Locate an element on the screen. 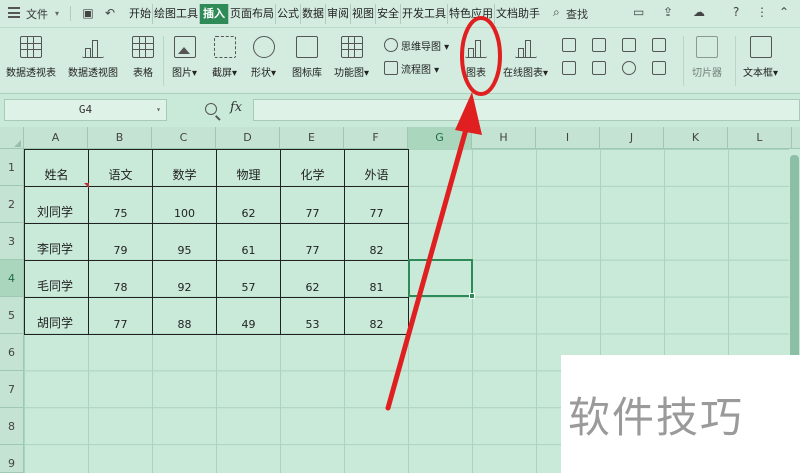  row-header: 6 is located at coordinates (12, 352).